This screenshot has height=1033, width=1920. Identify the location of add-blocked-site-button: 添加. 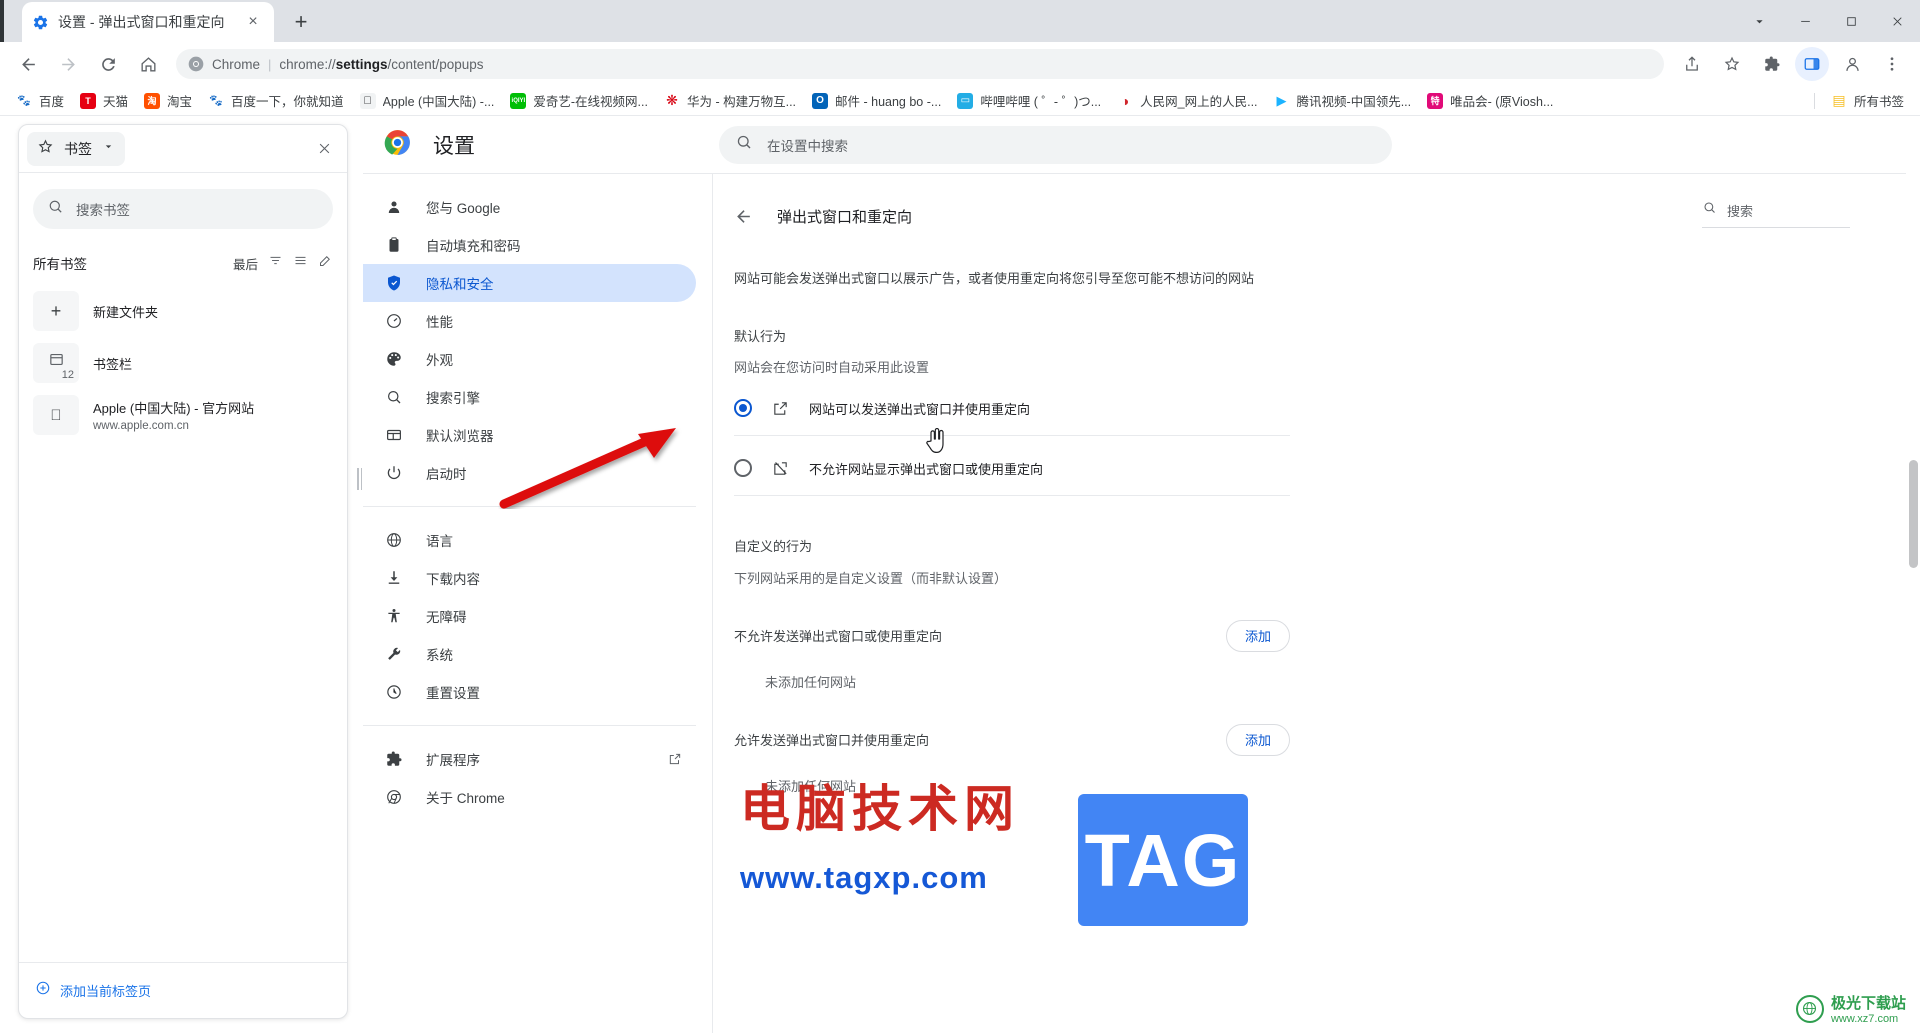
(1257, 635).